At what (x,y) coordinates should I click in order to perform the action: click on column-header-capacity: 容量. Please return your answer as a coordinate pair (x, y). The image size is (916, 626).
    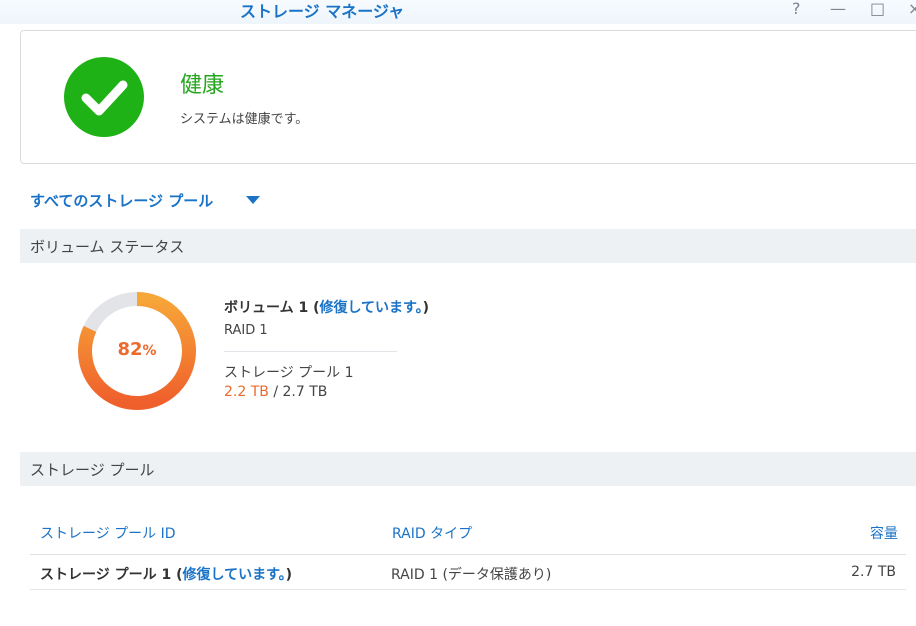
    Looking at the image, I should click on (884, 533).